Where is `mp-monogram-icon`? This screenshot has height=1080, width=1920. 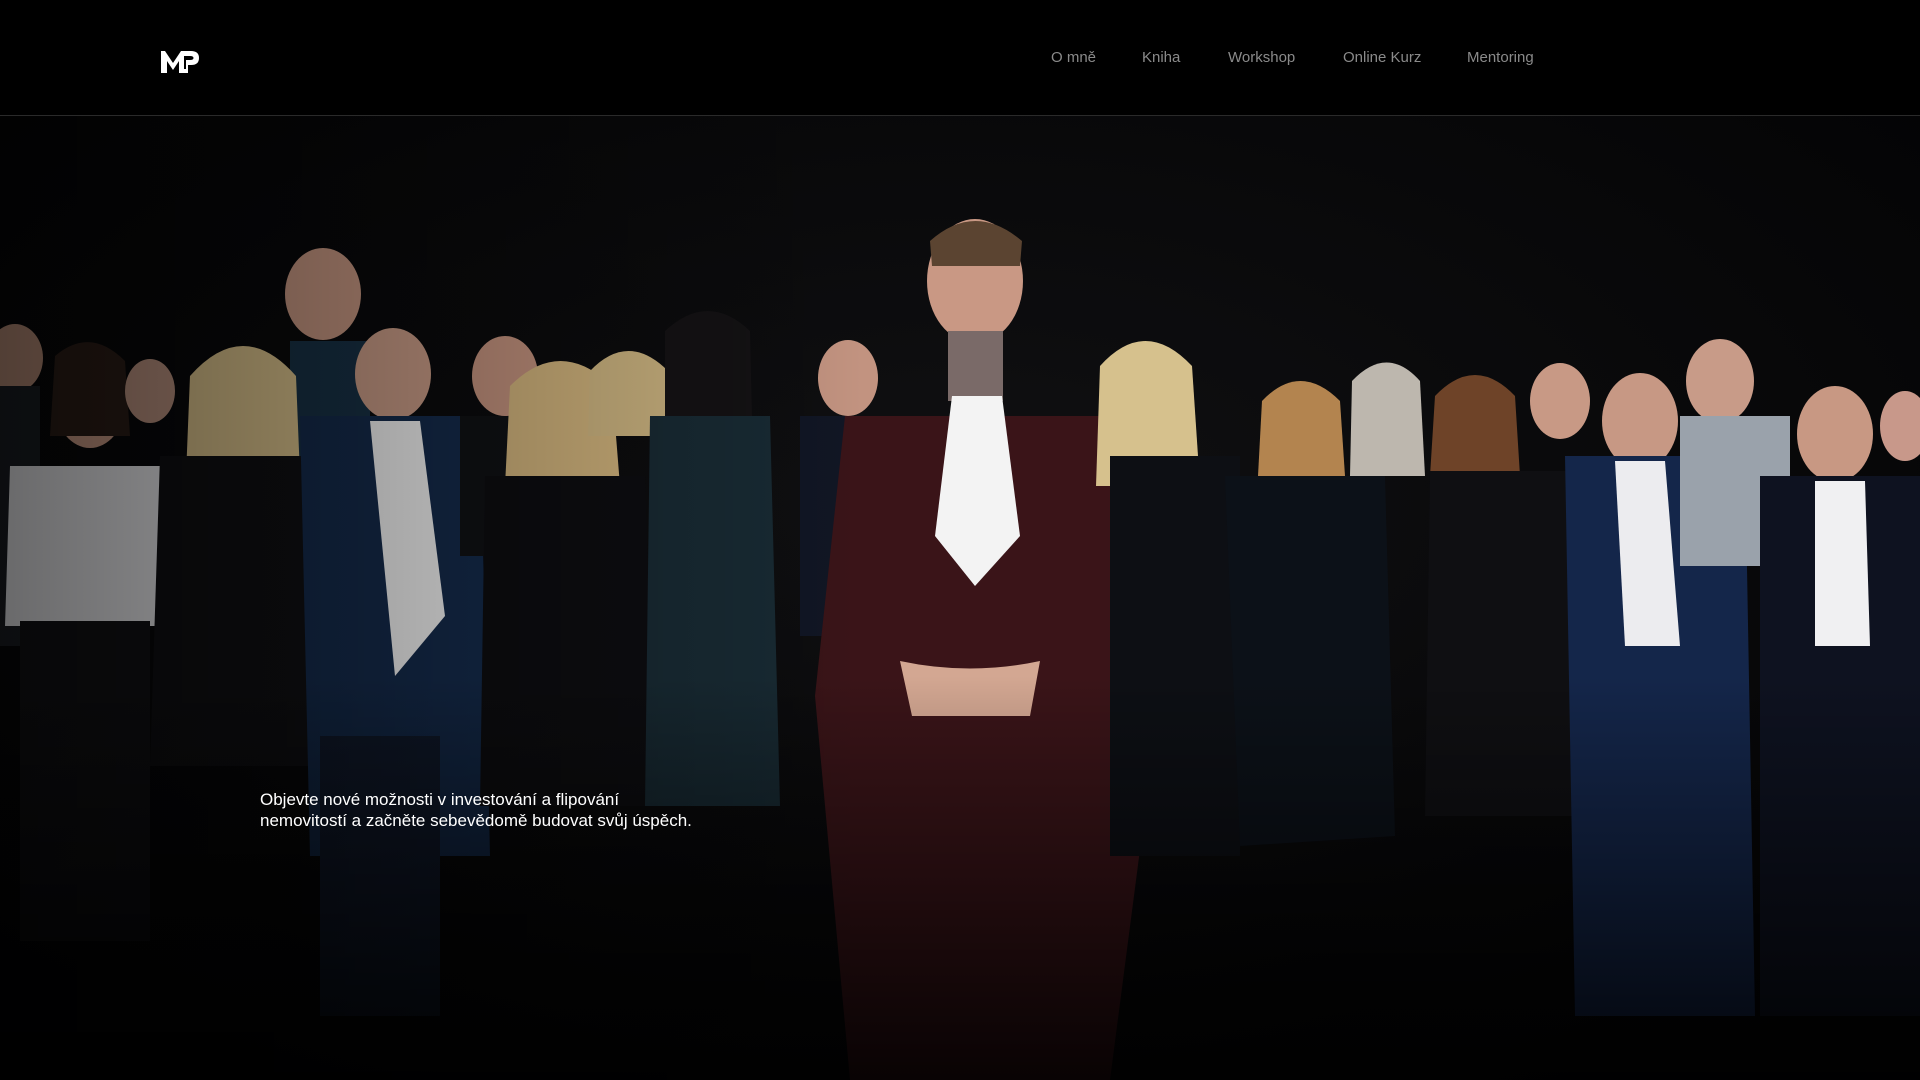 mp-monogram-icon is located at coordinates (180, 62).